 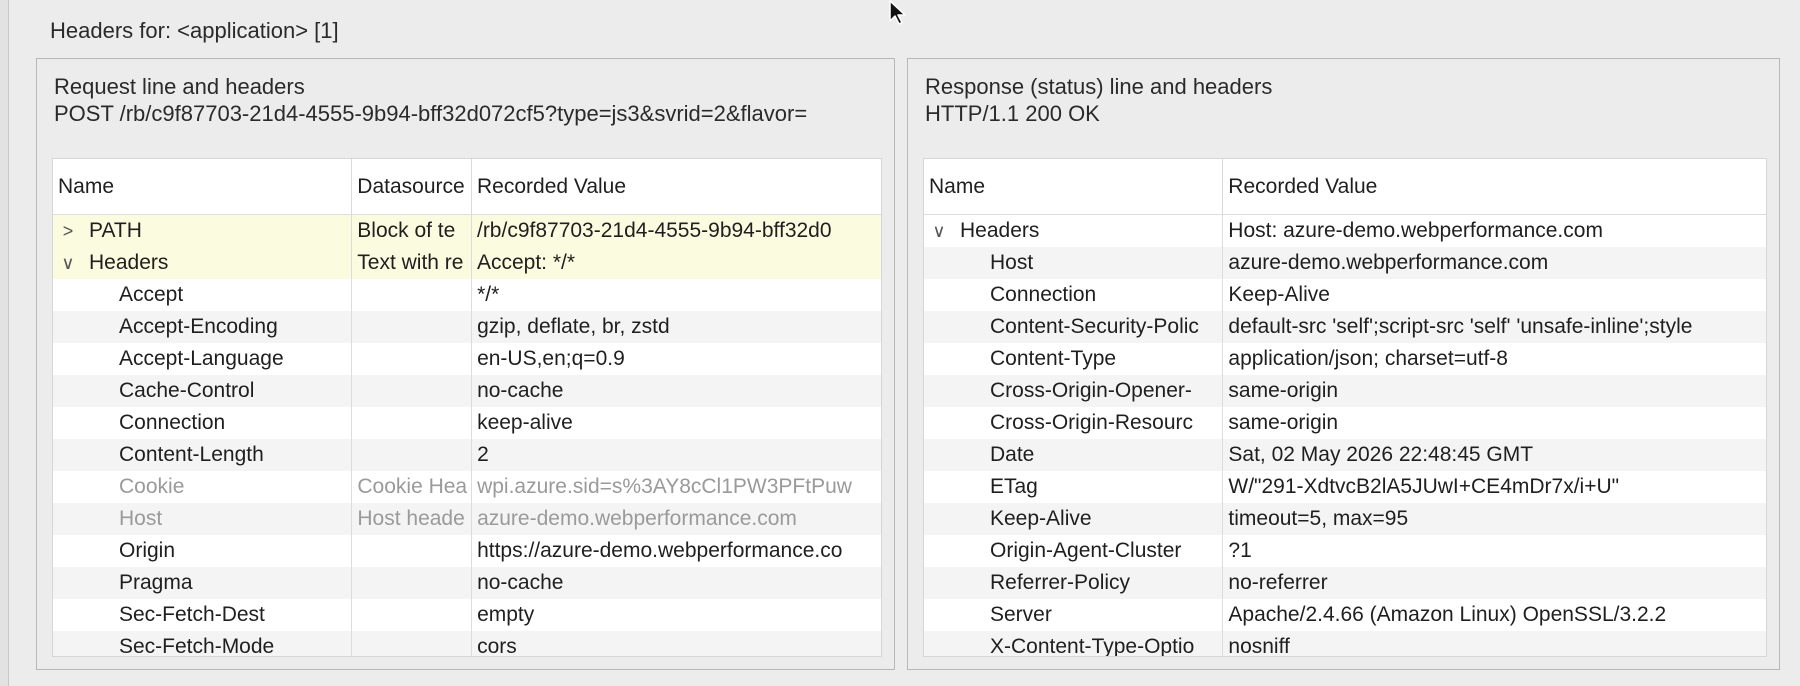 What do you see at coordinates (1345, 583) in the screenshot?
I see `table-row: Referrer-Policy no-referrer` at bounding box center [1345, 583].